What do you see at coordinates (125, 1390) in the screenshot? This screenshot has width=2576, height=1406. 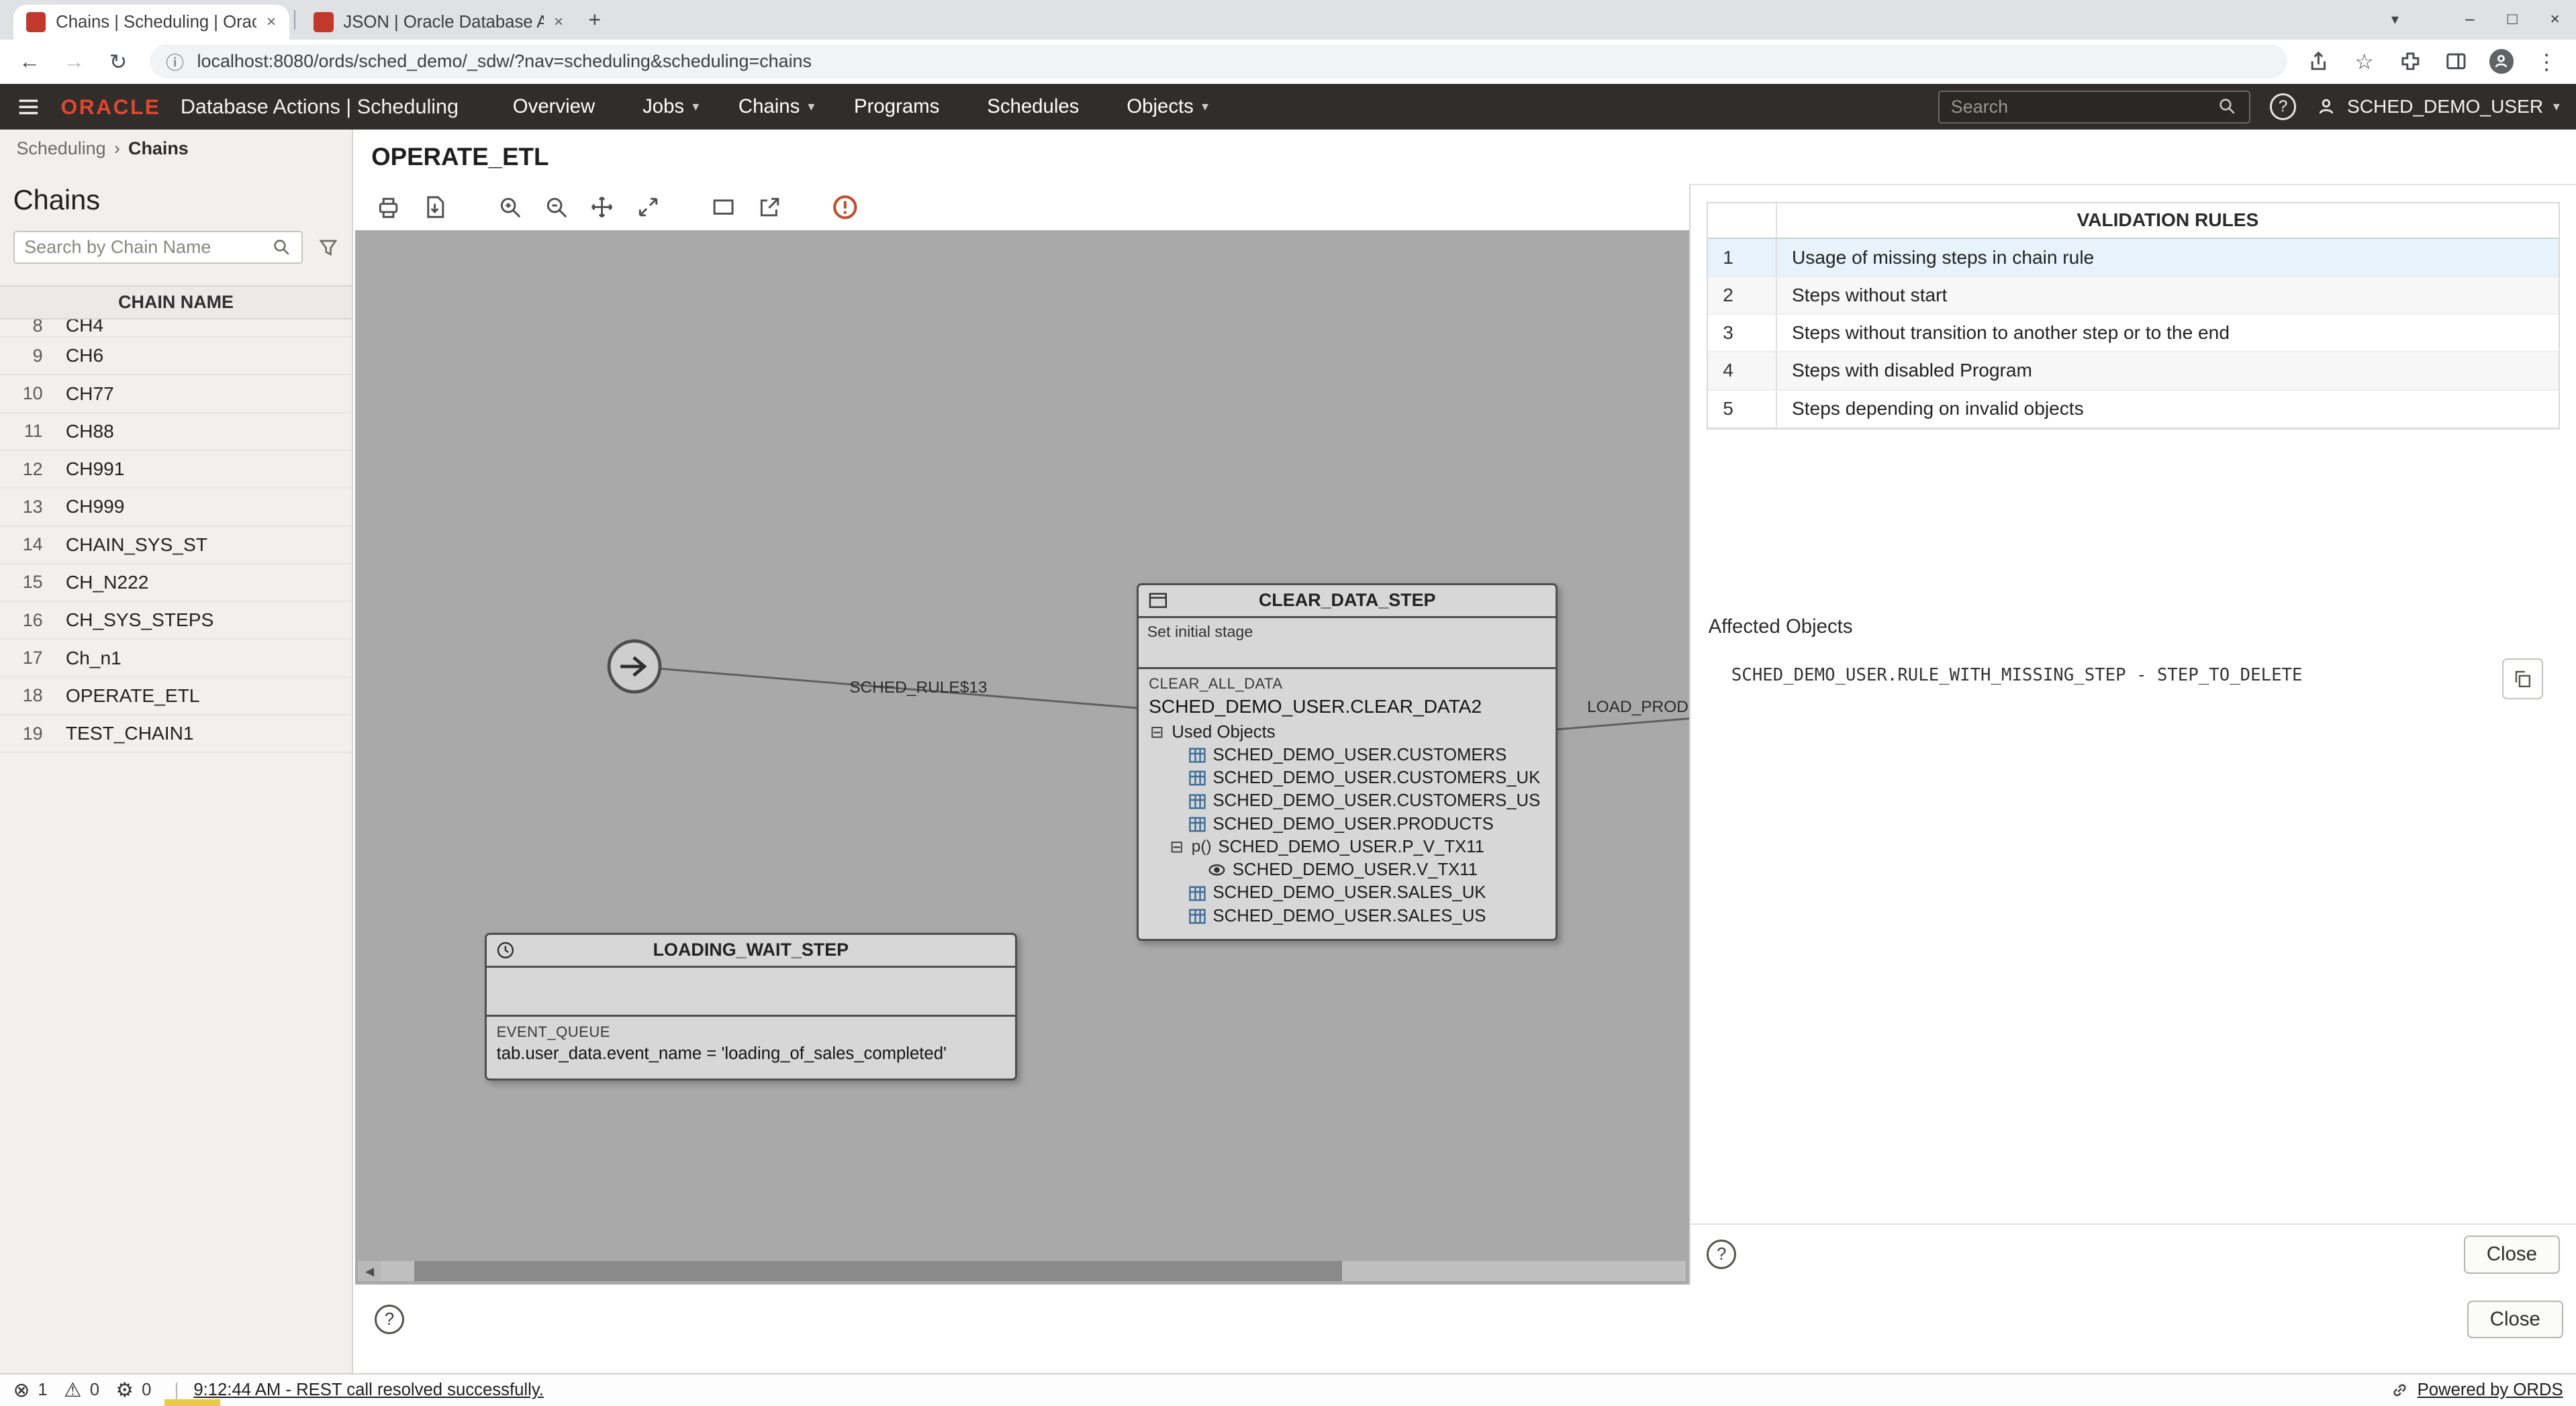 I see `settings-gear-icon: ⚙` at bounding box center [125, 1390].